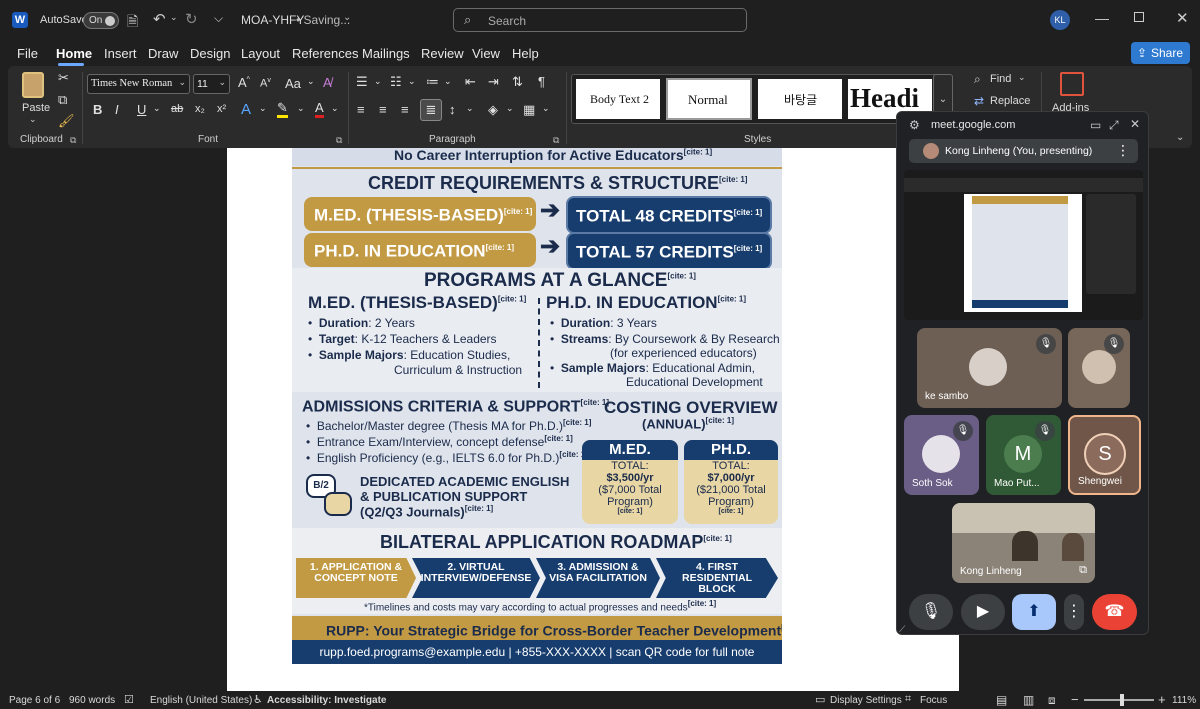  Describe the element at coordinates (141, 109) in the screenshot. I see `underline-button: U` at that location.